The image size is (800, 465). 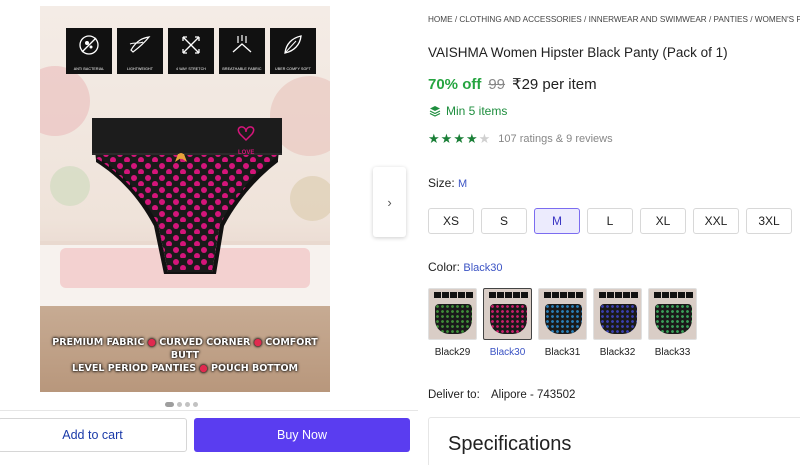 I want to click on caption-line: LEVEL PERIOD PANTIES ● POUCH BOTTOM, so click(x=185, y=368).